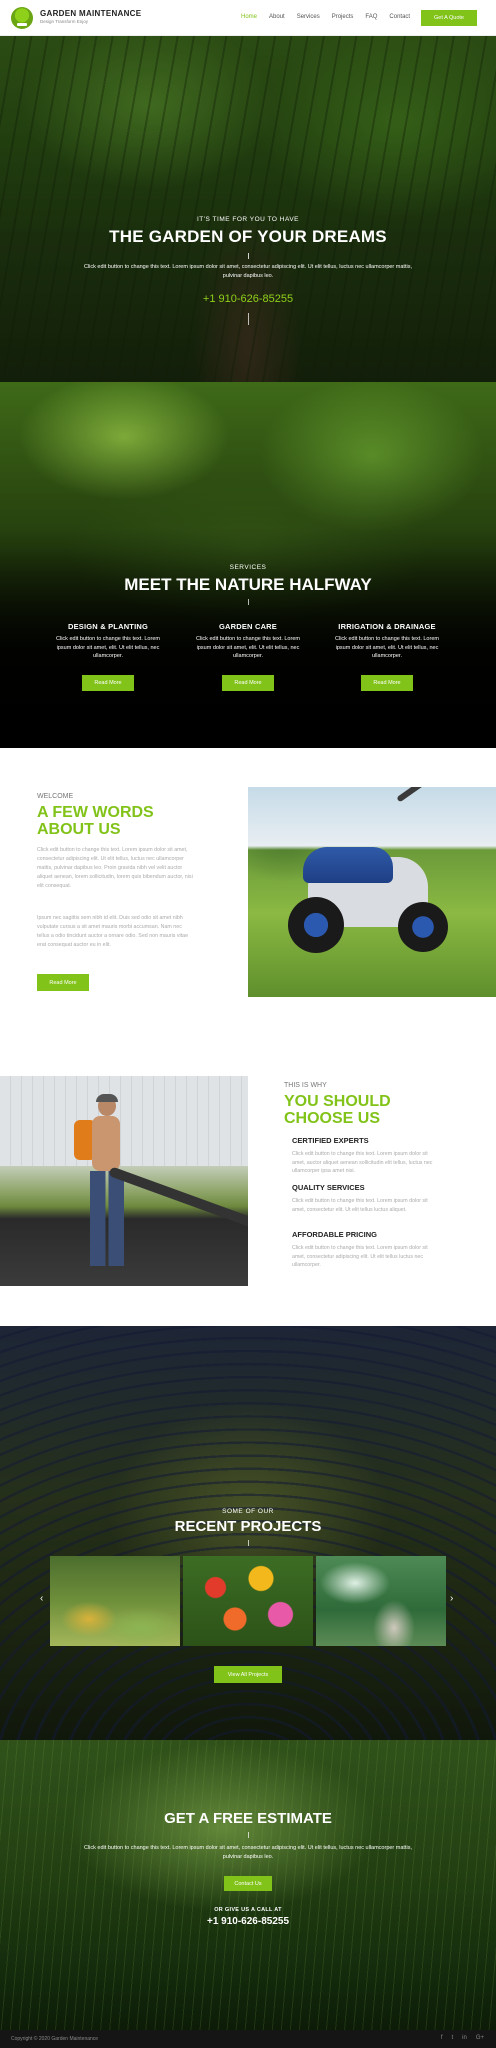 The image size is (496, 2048). What do you see at coordinates (248, 567) in the screenshot?
I see `services-pretitle: SERVICES` at bounding box center [248, 567].